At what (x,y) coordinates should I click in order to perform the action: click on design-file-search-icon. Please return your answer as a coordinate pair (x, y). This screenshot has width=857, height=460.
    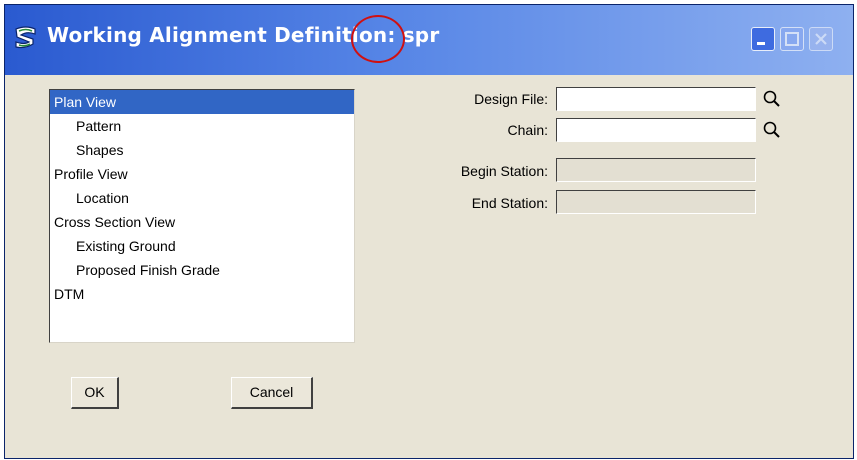
    Looking at the image, I should click on (772, 99).